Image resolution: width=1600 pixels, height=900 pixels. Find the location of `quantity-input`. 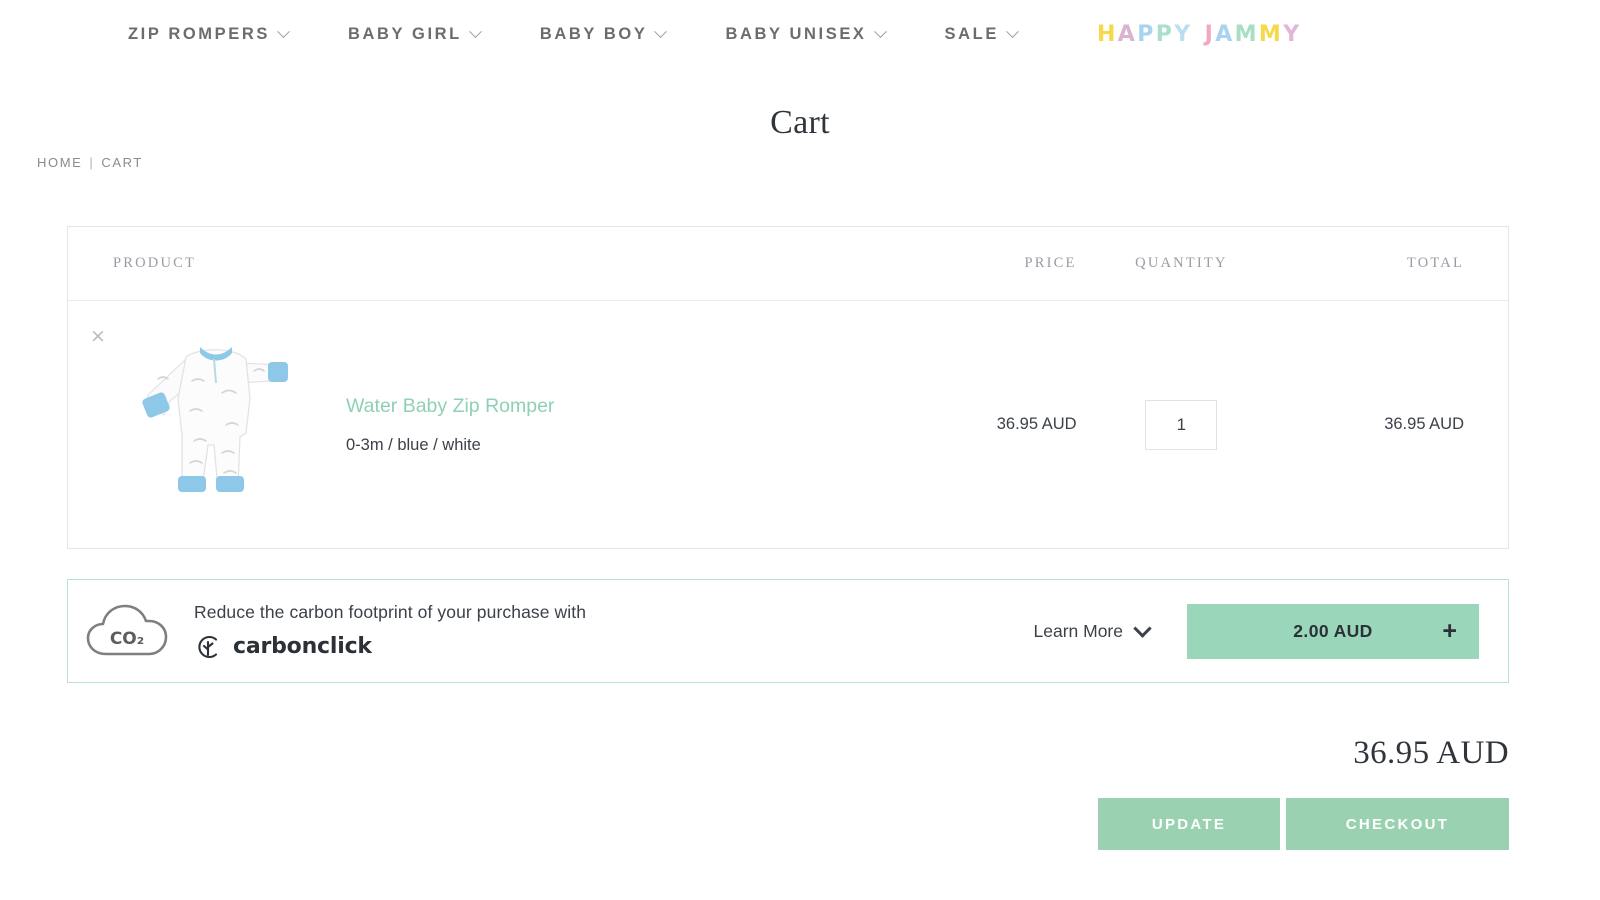

quantity-input is located at coordinates (1181, 424).